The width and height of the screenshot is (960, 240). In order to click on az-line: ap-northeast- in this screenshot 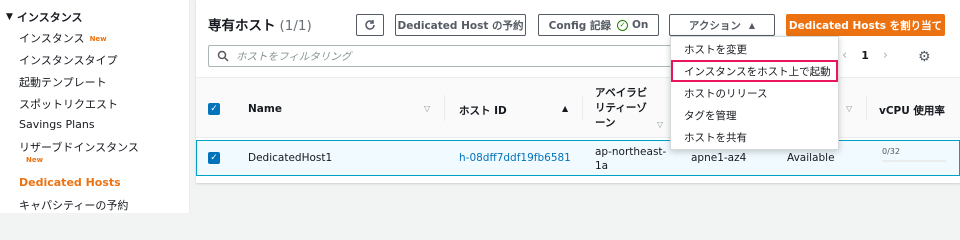, I will do `click(631, 152)`.